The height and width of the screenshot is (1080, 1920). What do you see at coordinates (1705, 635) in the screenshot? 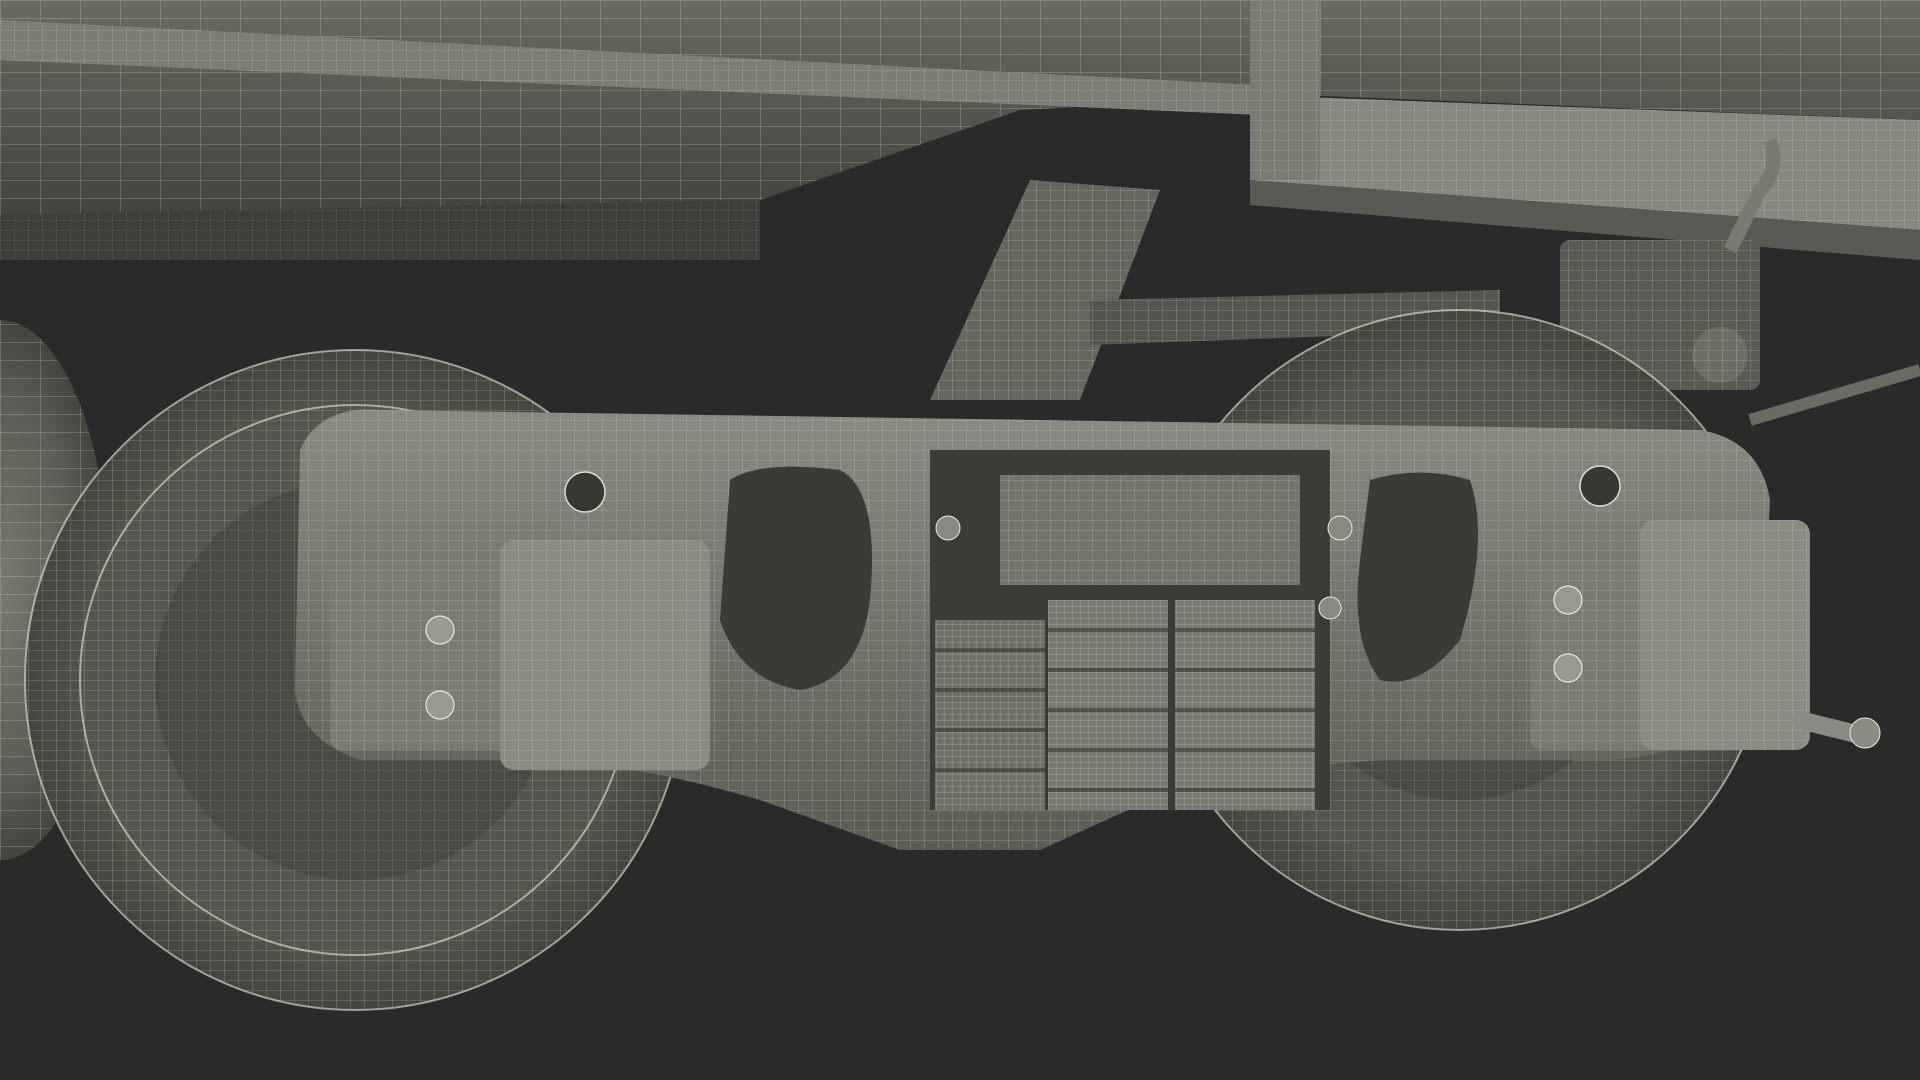
I see `right-journal-box` at bounding box center [1705, 635].